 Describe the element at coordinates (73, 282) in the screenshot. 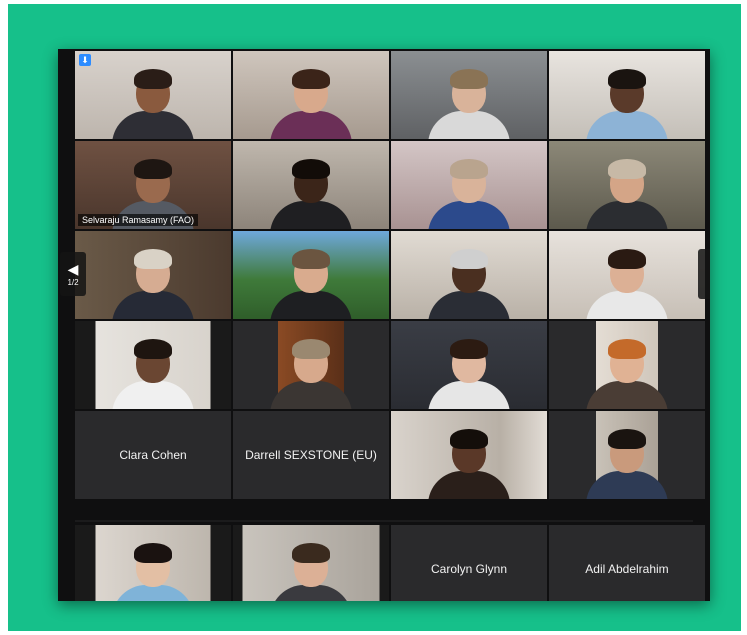

I see `page-indicator: 1/2` at that location.